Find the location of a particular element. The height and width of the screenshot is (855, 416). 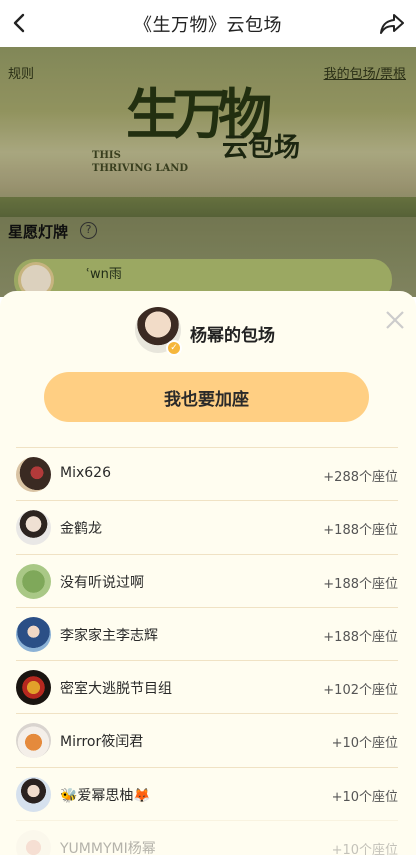

seat-count: +102个座位 is located at coordinates (360, 691).